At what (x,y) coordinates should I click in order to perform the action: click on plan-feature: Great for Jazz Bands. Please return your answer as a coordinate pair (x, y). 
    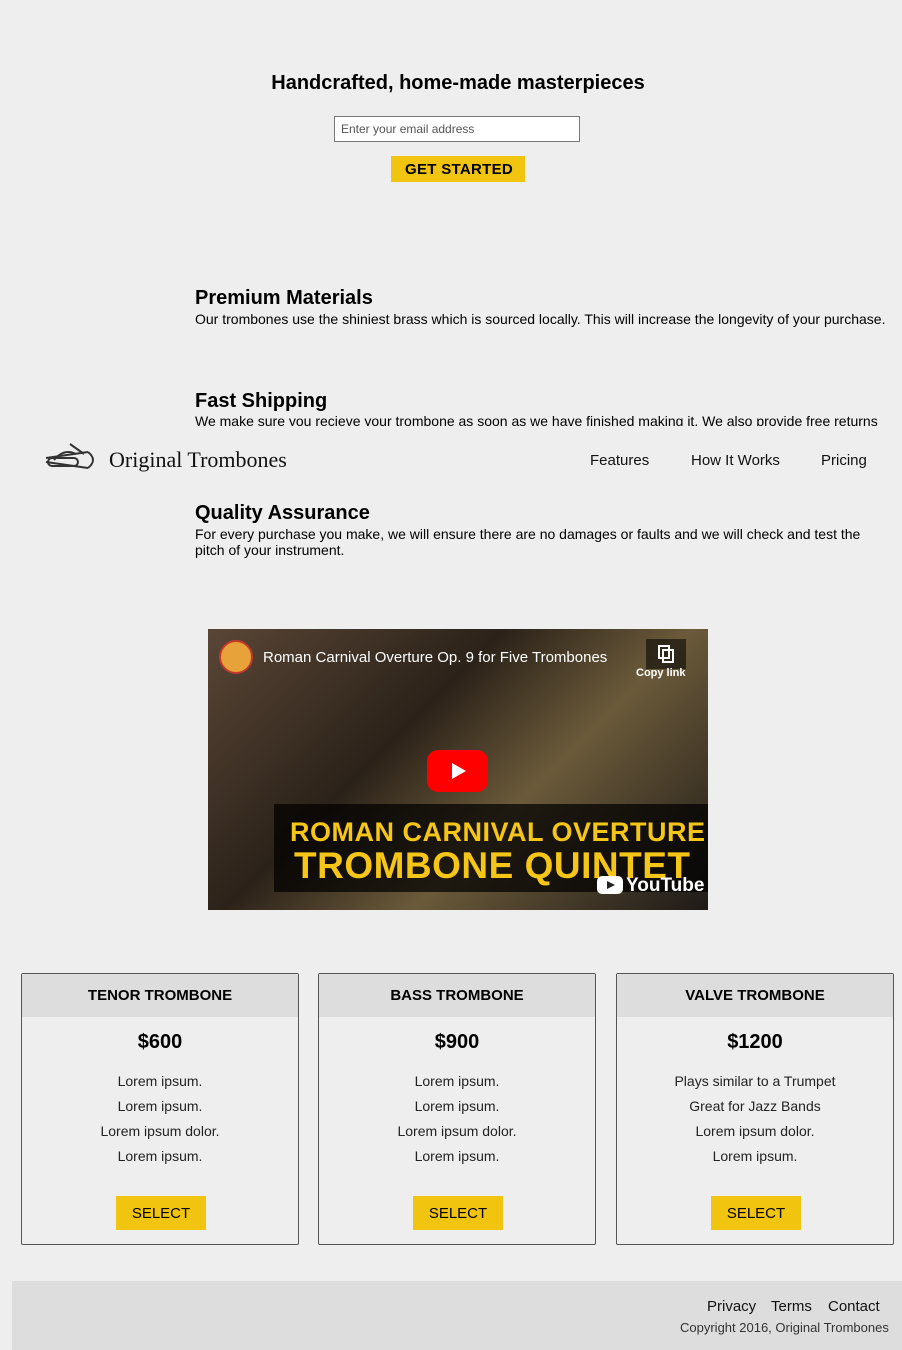
    Looking at the image, I should click on (755, 1106).